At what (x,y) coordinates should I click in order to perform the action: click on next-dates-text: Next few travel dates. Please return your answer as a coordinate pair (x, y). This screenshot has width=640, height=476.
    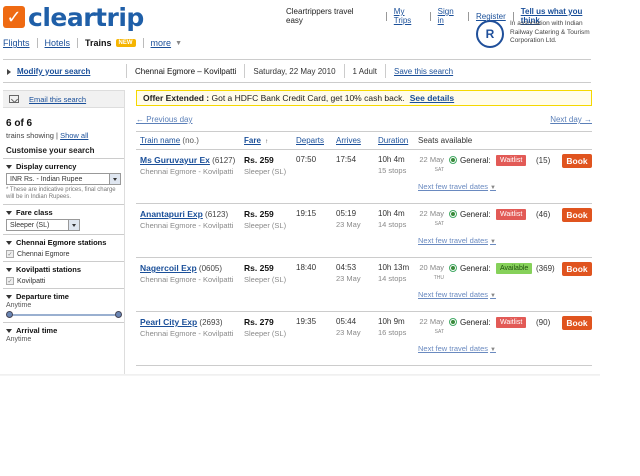
    Looking at the image, I should click on (453, 348).